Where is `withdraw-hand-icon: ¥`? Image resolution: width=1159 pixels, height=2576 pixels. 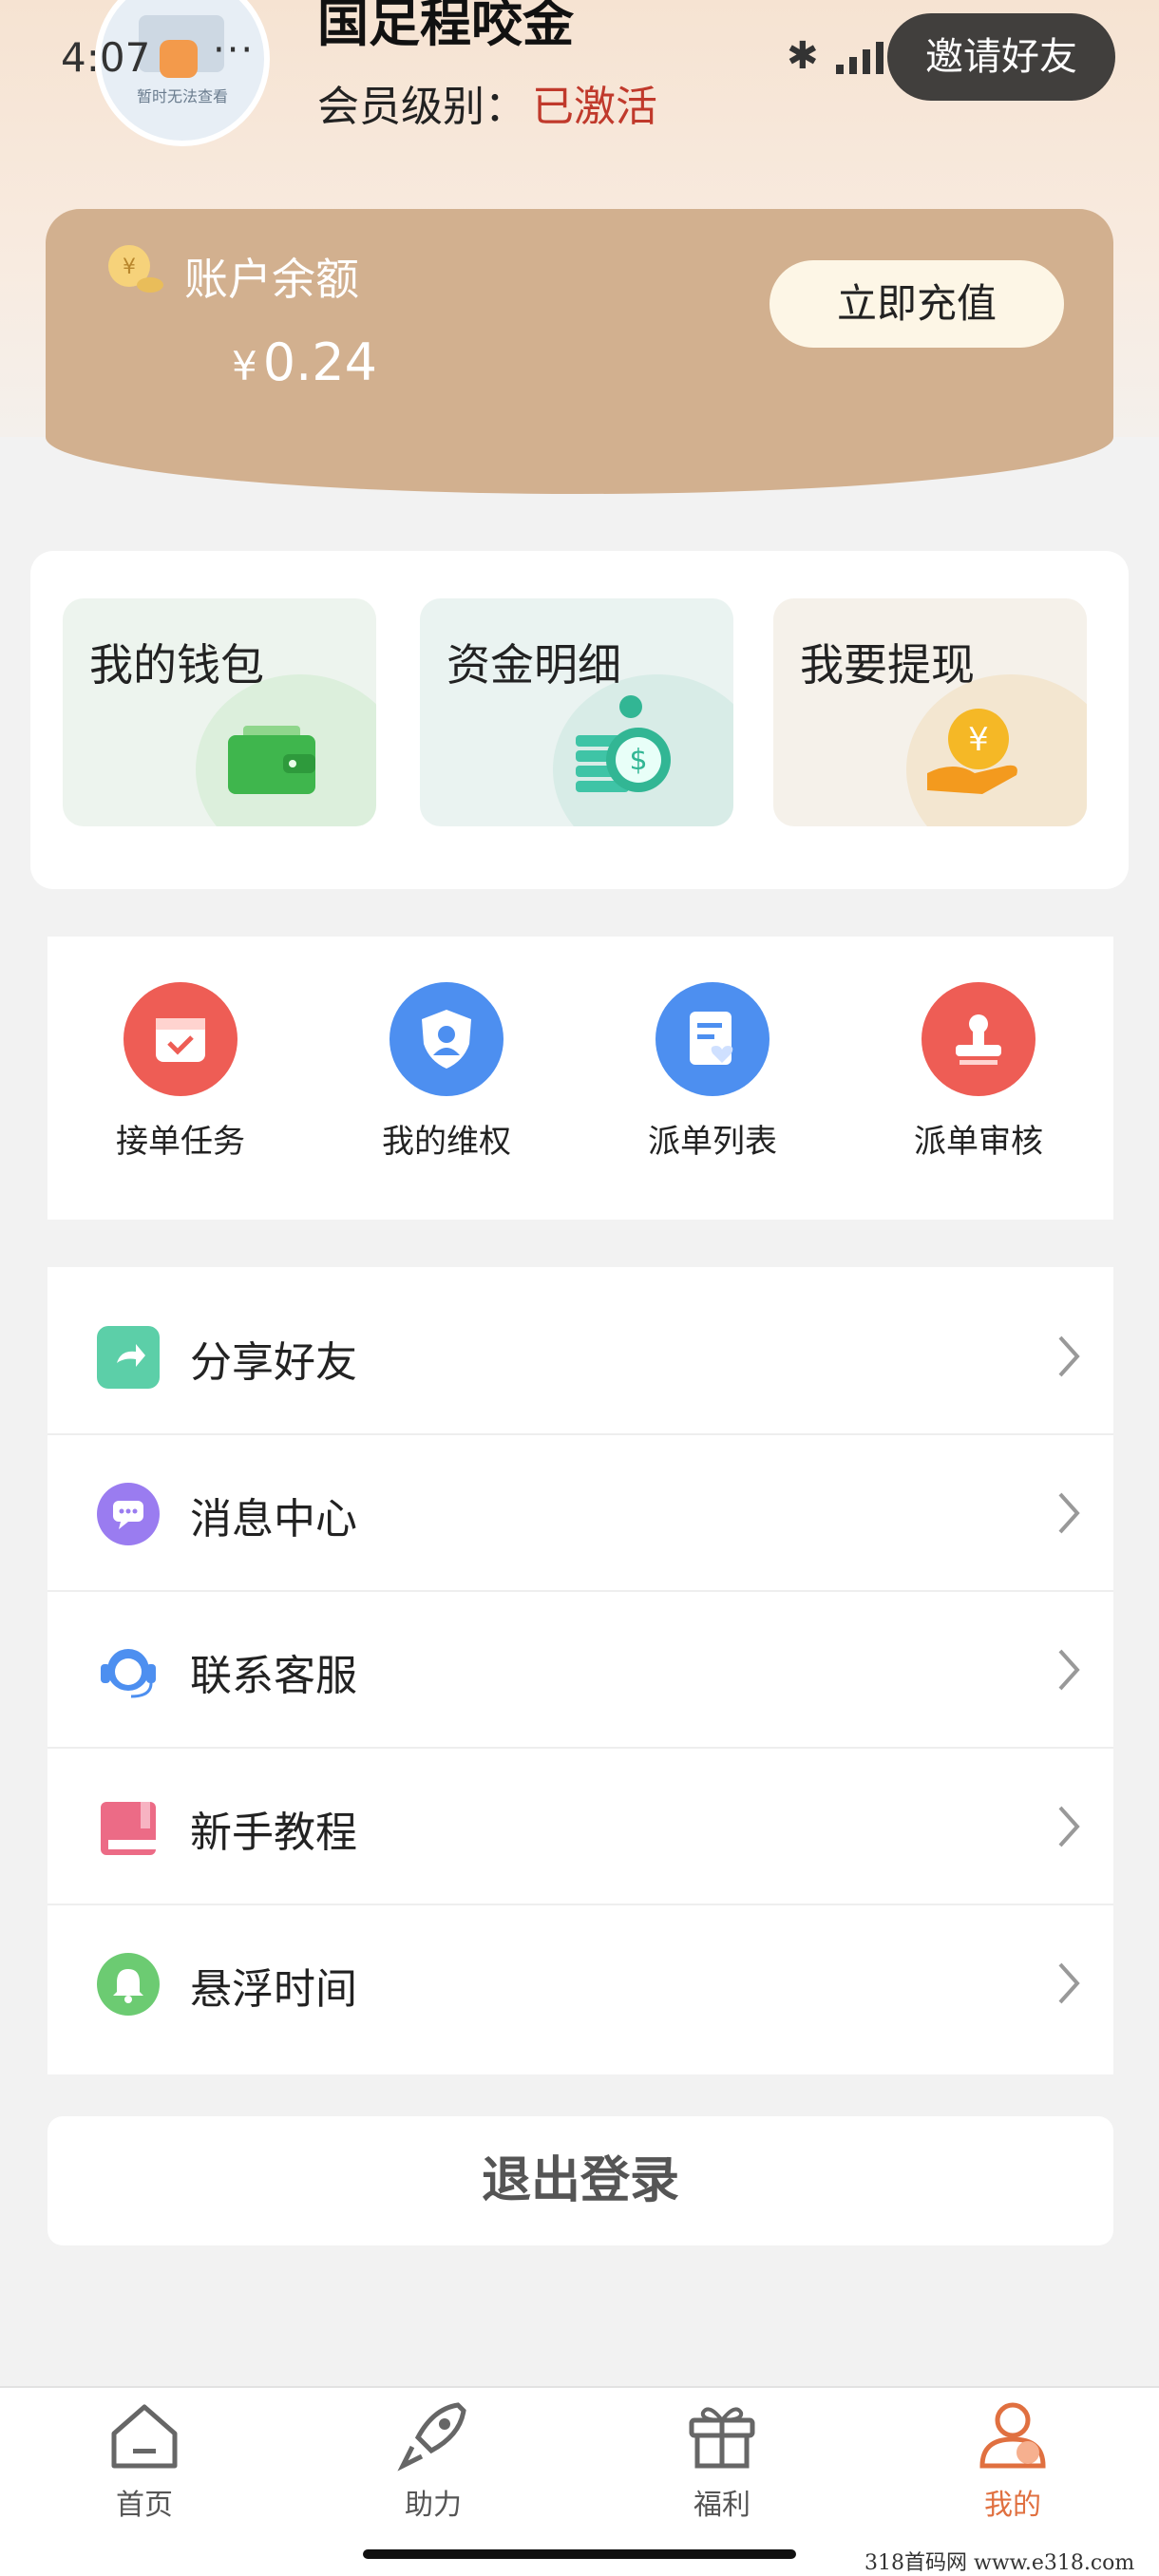 withdraw-hand-icon: ¥ is located at coordinates (972, 751).